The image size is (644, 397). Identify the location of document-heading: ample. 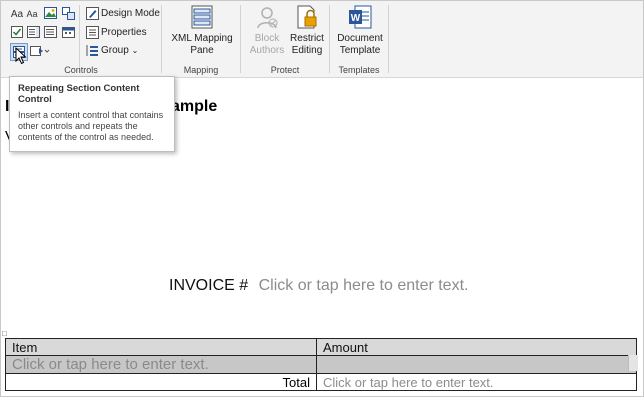
(194, 106).